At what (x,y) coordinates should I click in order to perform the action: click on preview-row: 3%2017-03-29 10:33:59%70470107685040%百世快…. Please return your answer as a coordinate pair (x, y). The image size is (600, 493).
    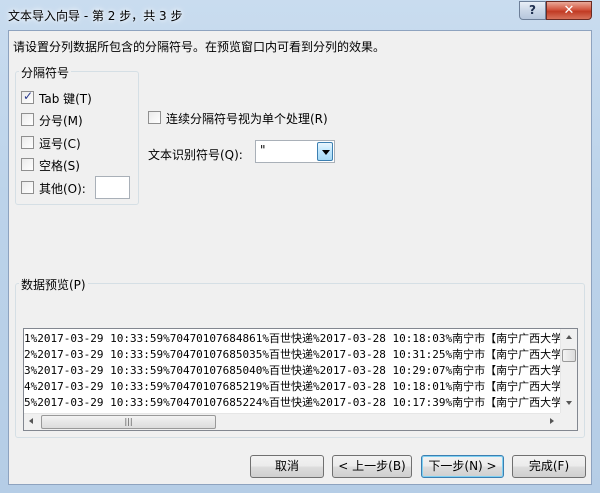
    Looking at the image, I should click on (292, 370).